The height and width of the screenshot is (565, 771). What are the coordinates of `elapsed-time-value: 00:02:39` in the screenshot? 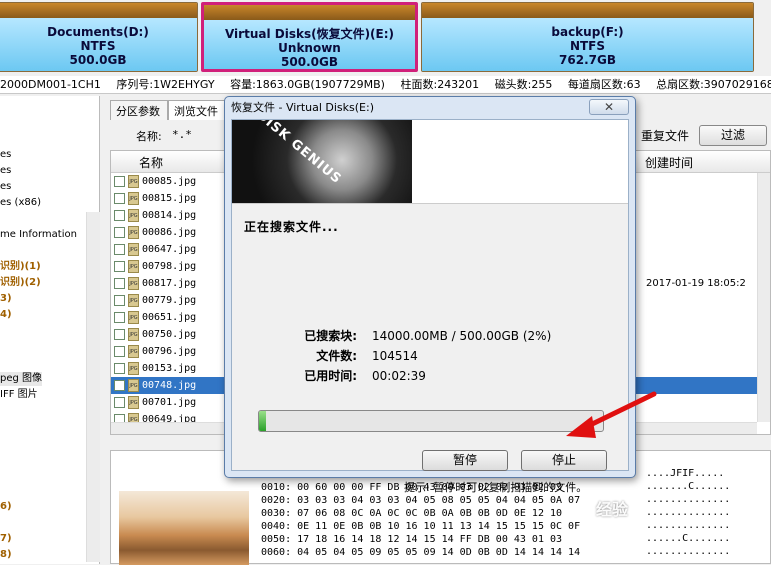 It's located at (399, 376).